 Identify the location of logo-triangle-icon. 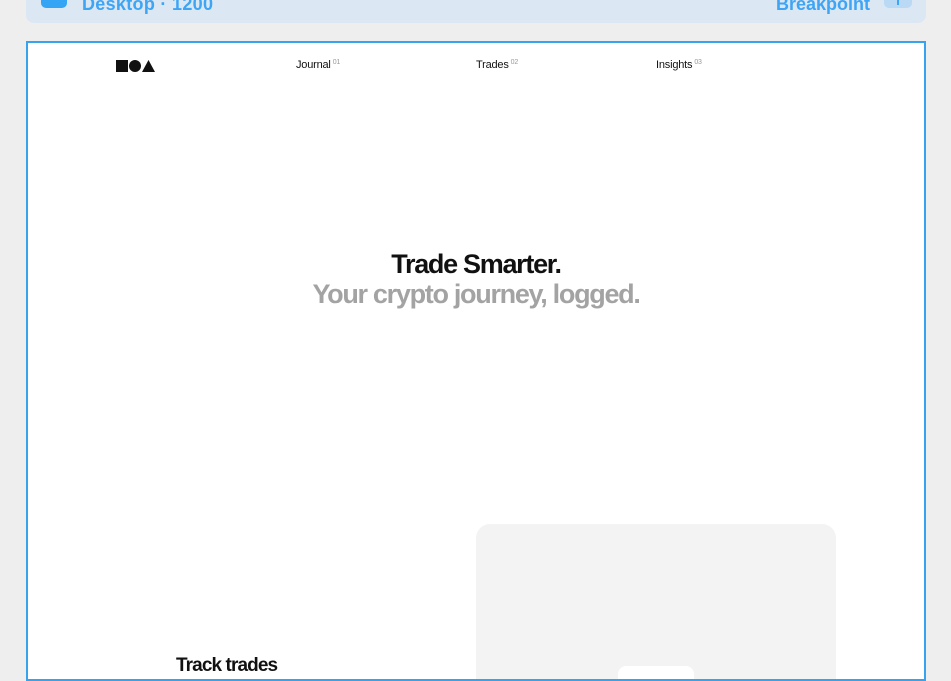
(148, 66).